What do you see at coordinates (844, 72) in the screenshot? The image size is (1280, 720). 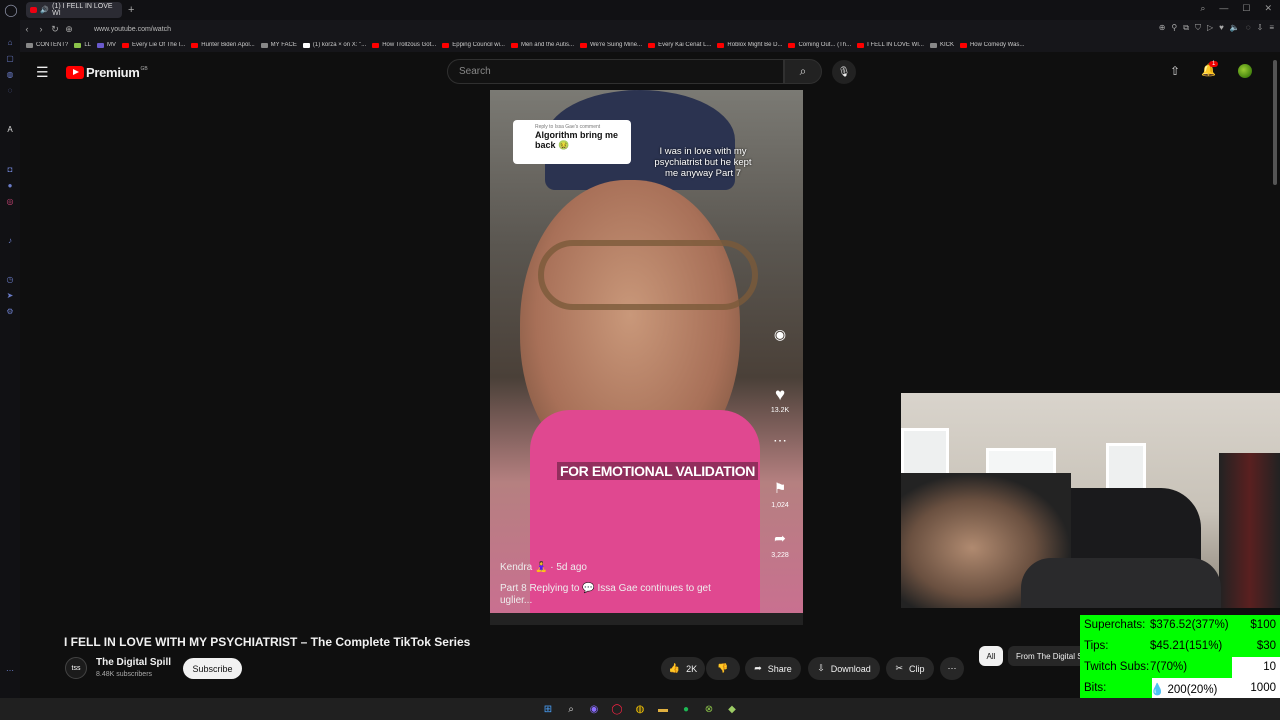 I see `voice-search-button: 🎙` at bounding box center [844, 72].